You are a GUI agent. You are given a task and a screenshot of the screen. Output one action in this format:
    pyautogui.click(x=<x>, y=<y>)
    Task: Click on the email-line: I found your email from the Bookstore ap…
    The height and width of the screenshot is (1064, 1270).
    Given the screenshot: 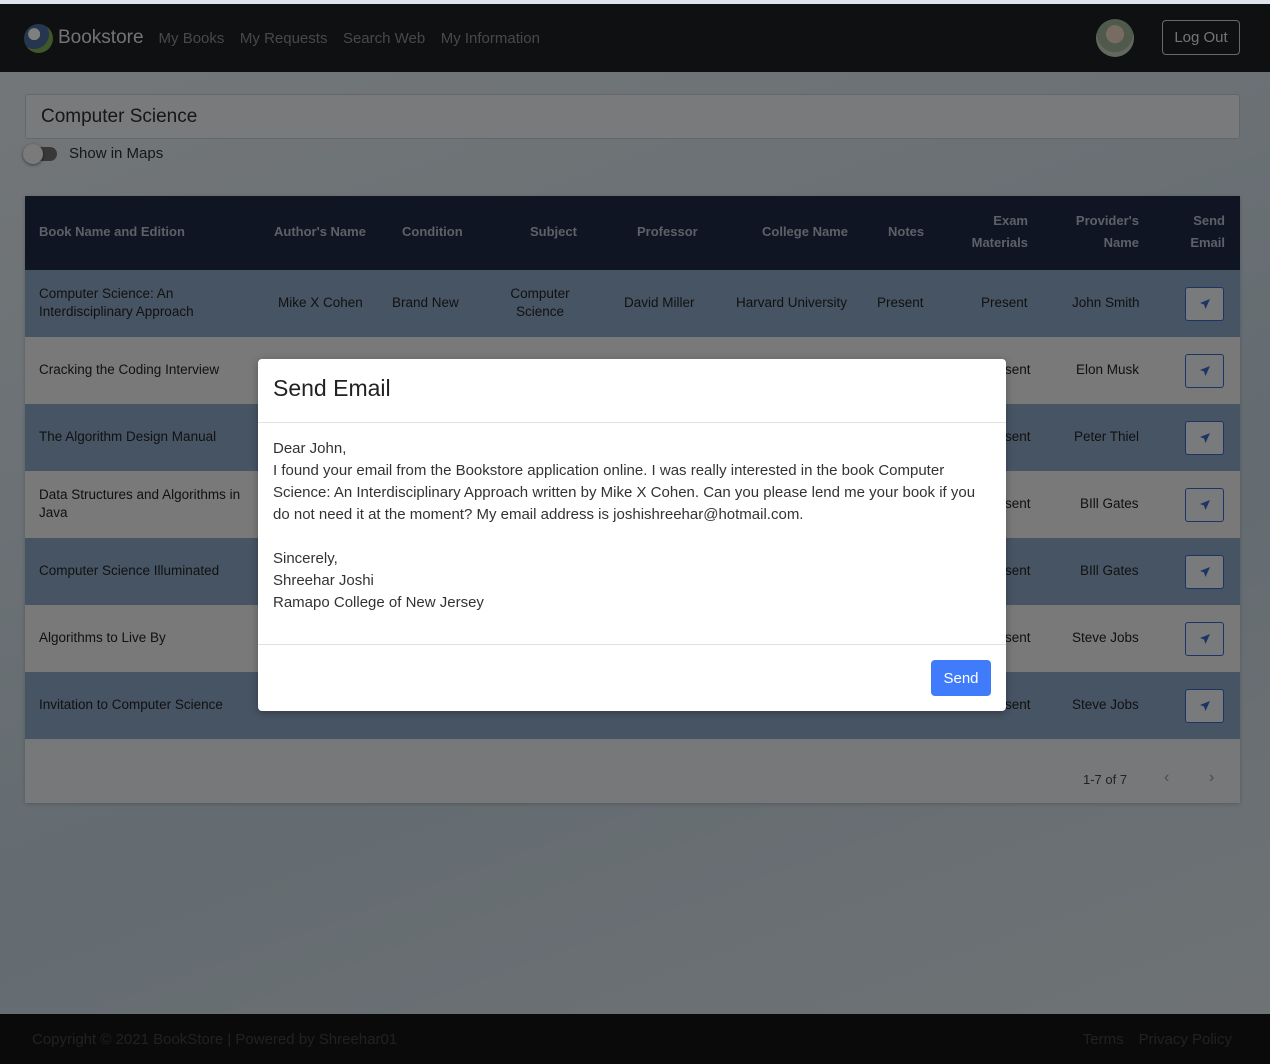 What is the action you would take?
    pyautogui.click(x=609, y=470)
    